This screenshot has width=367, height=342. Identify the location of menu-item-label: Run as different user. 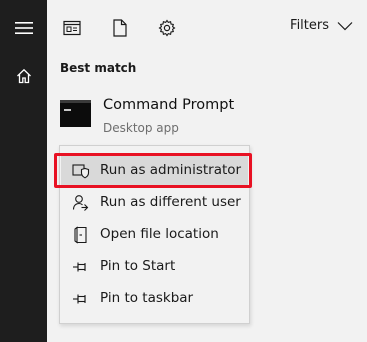
(170, 202).